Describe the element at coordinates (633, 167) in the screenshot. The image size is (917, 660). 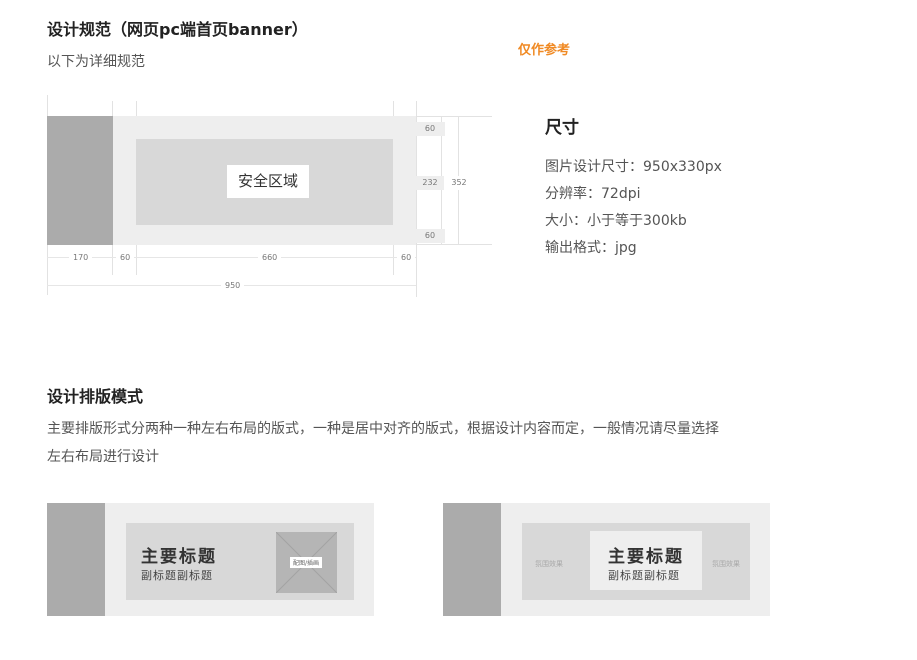
I see `spec-size: 图片设计尺寸：950x330px` at that location.